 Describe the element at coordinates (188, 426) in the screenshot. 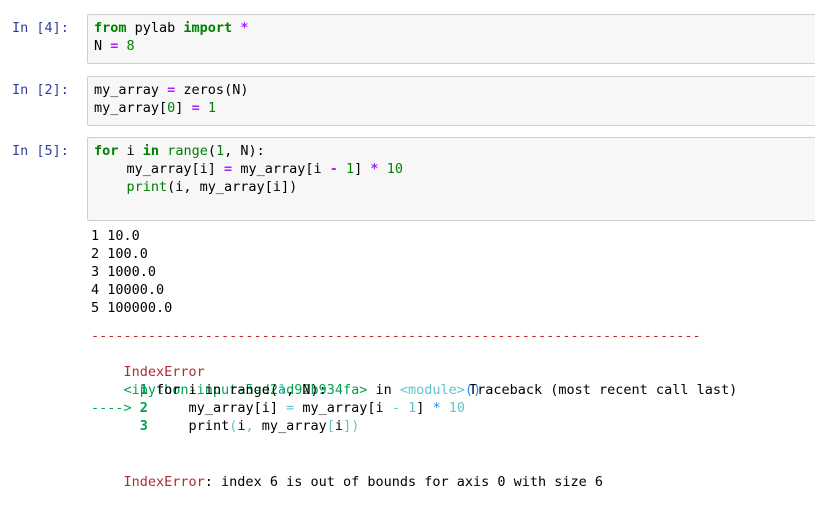

I see `frame-code-token: print` at that location.